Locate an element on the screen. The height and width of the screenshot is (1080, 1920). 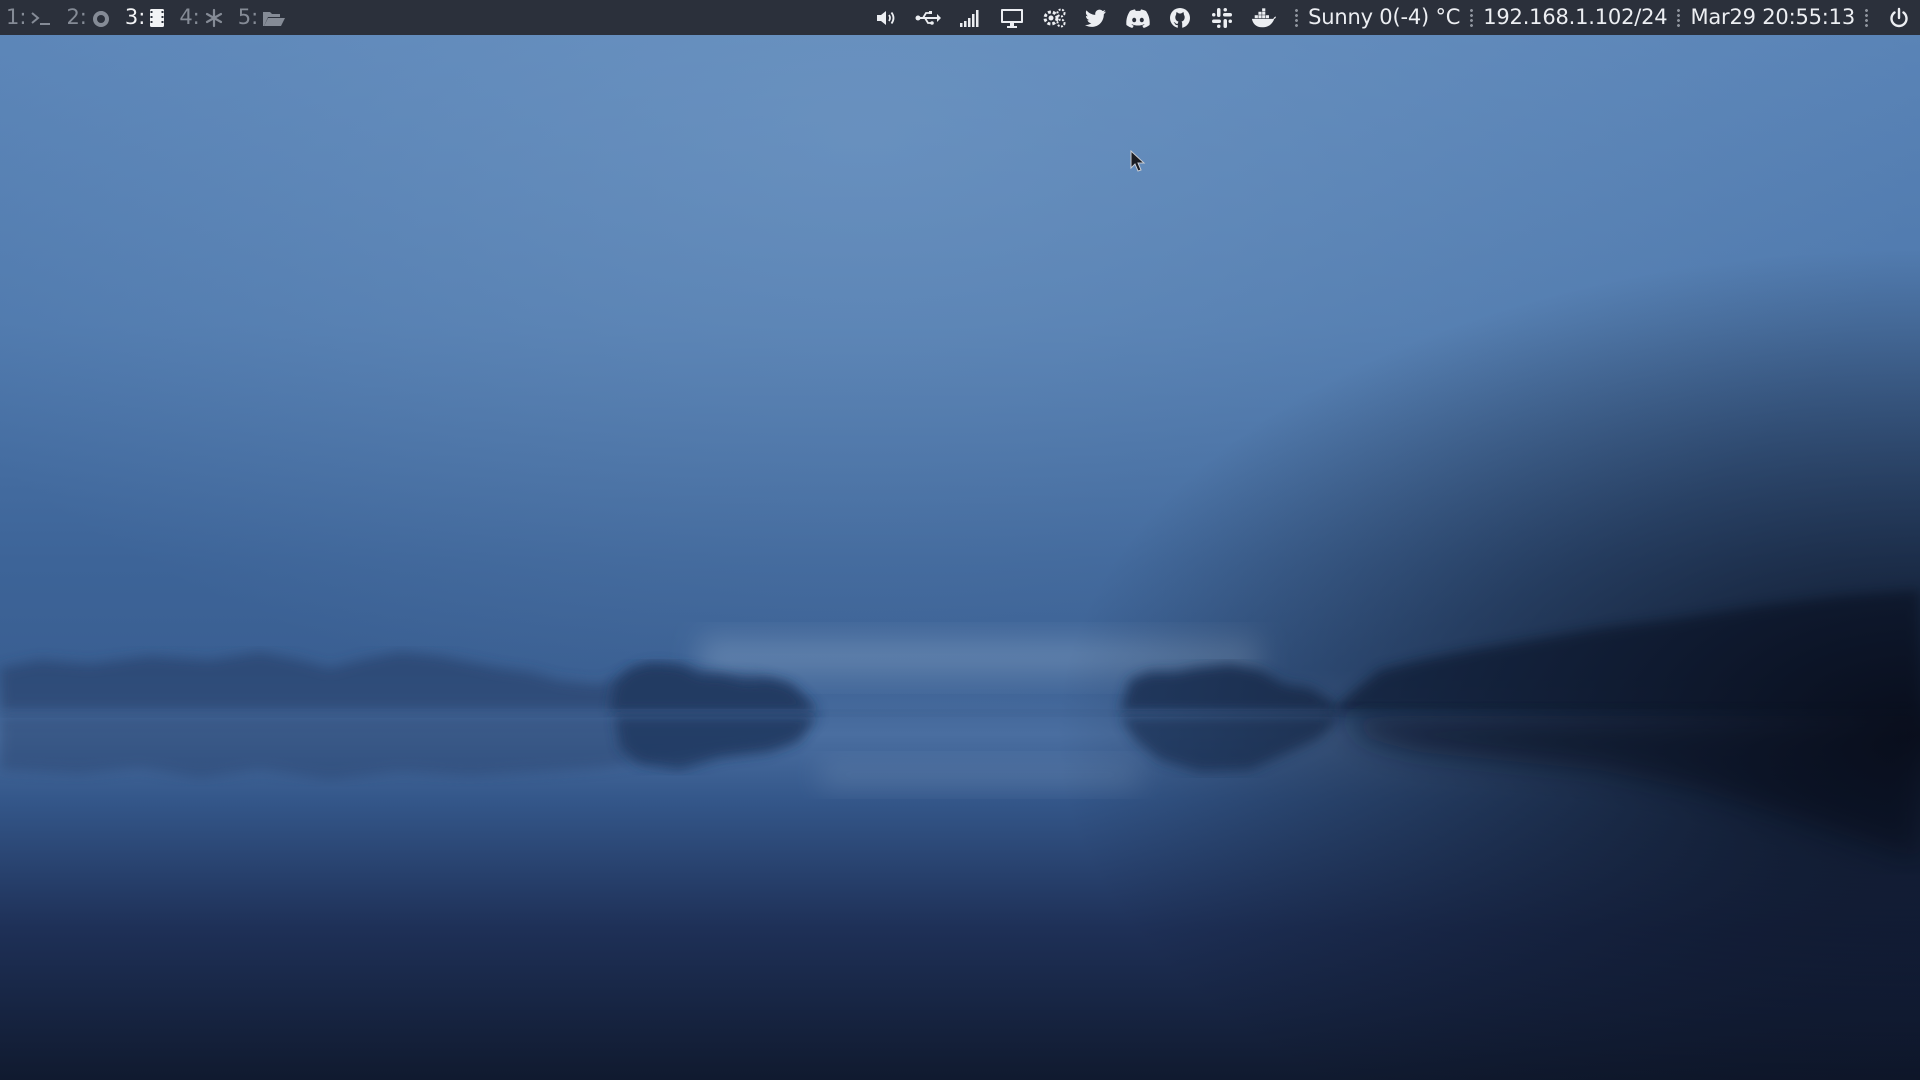
workspace-4: 4: is located at coordinates (201, 17).